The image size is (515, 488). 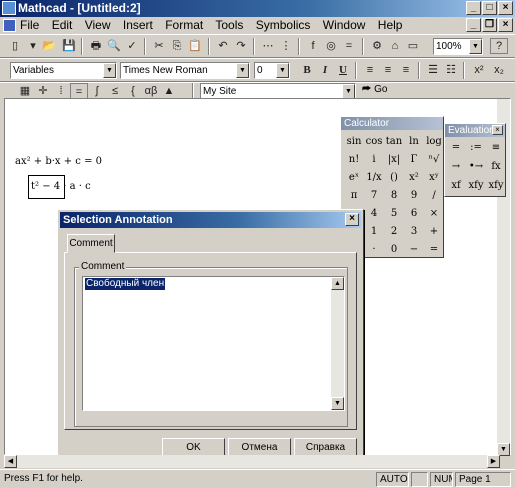 What do you see at coordinates (456, 166) in the screenshot?
I see `evaluation-key: →` at bounding box center [456, 166].